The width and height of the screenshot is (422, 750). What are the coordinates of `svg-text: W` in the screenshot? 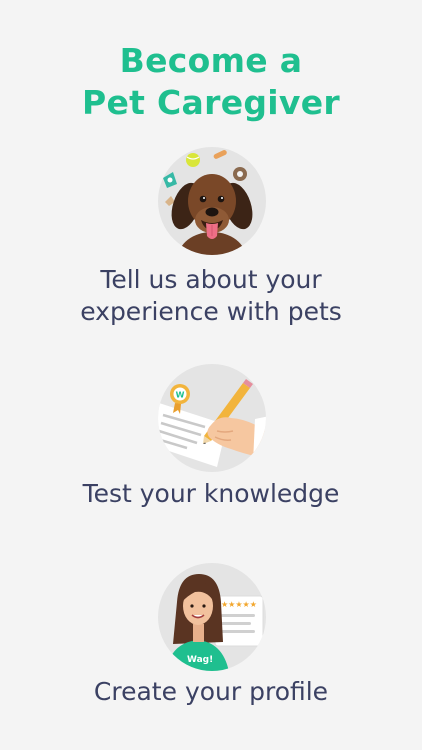 It's located at (180, 395).